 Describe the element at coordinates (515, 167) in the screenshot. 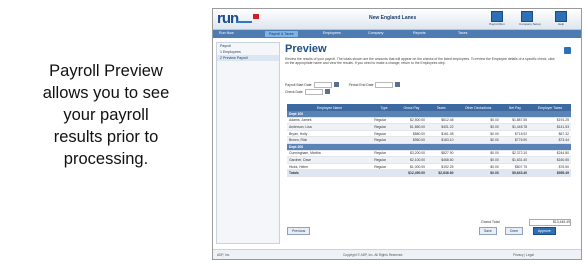

I see `net-pay: $807.75` at that location.